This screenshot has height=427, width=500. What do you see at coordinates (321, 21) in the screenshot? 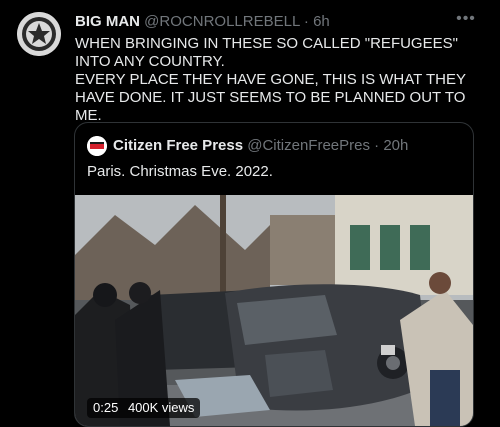
I see `tweet-time: 6h` at bounding box center [321, 21].